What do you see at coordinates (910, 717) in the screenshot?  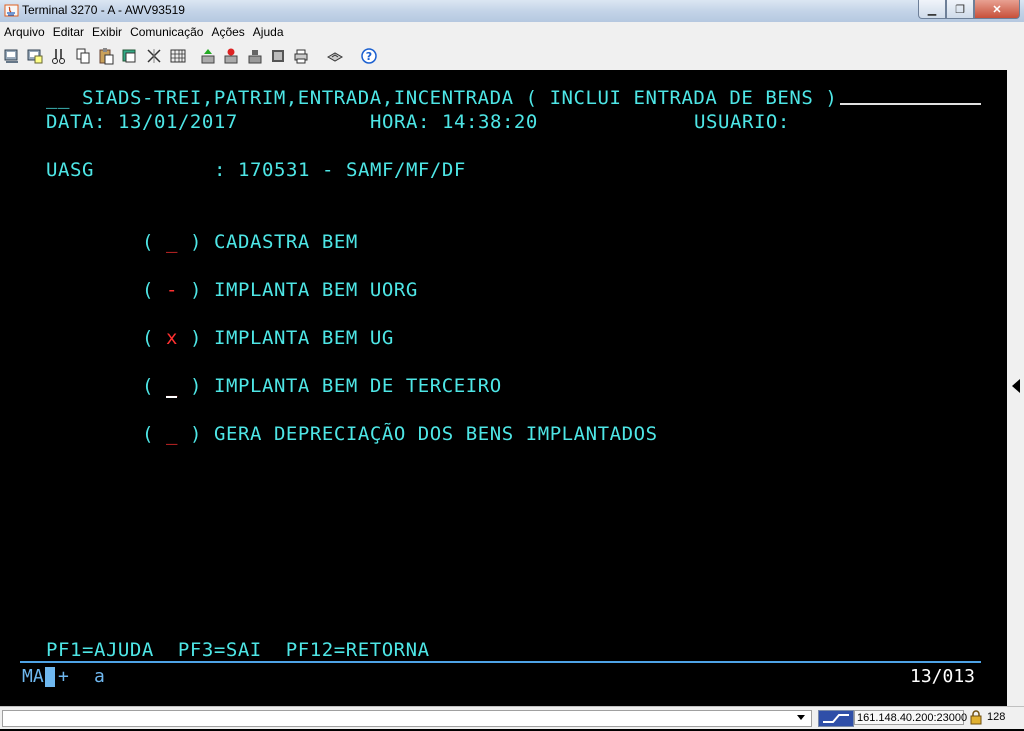 I see `host-address: 161.148.40.200:23000` at bounding box center [910, 717].